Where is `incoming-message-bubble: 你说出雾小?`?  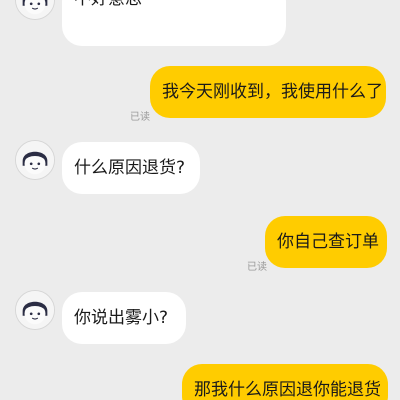 incoming-message-bubble: 你说出雾小? is located at coordinates (124, 318).